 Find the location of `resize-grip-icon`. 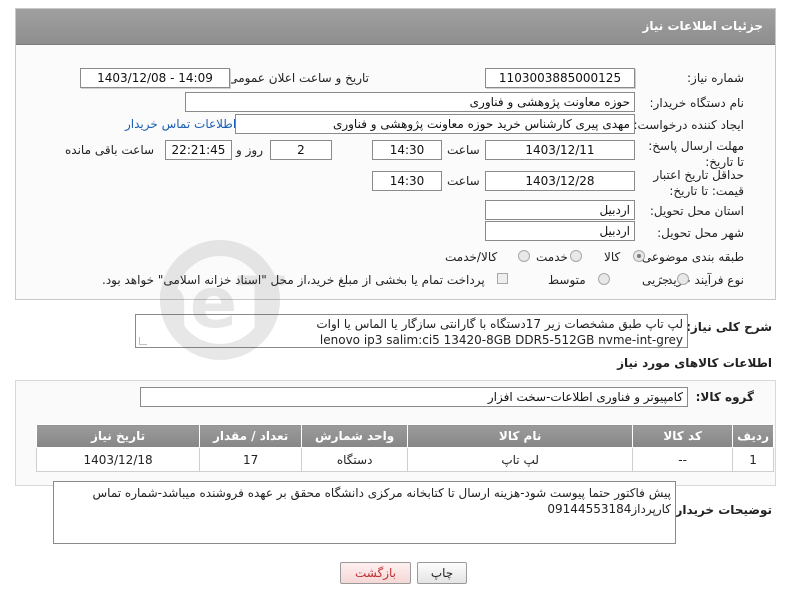

resize-grip-icon is located at coordinates (143, 341).